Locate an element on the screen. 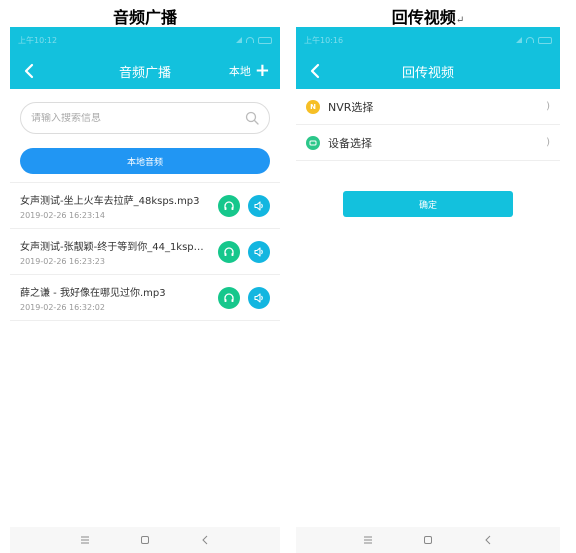 The image size is (576, 553). nav-bar: 回传视频 is located at coordinates (428, 71).